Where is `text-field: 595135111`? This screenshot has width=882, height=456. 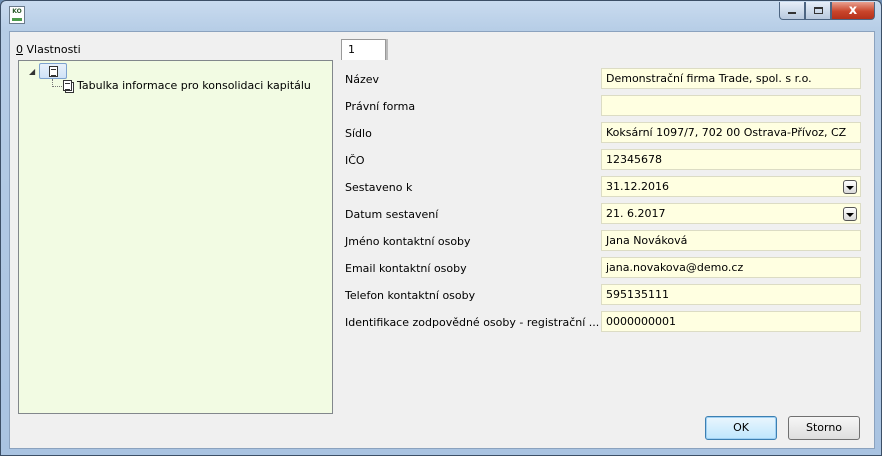
text-field: 595135111 is located at coordinates (731, 294).